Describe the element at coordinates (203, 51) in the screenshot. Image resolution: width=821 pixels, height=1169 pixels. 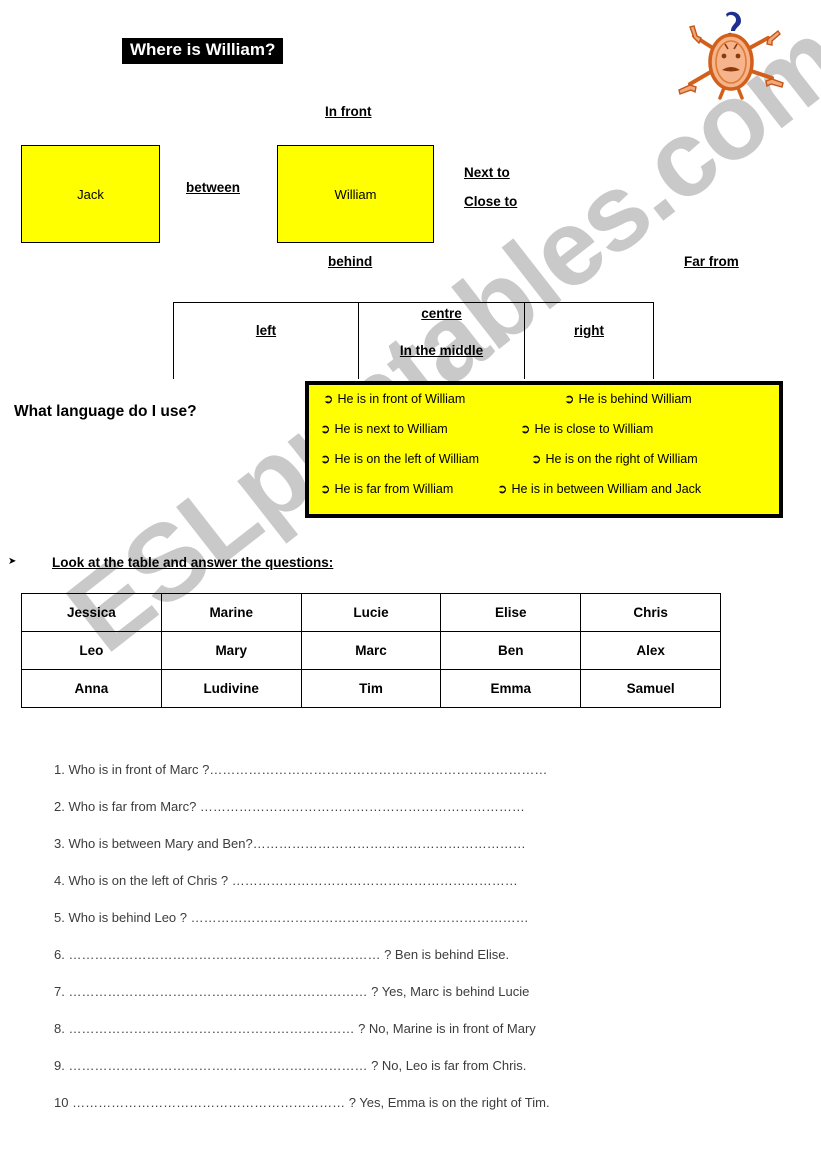
I see `page-title: Where is William?` at that location.